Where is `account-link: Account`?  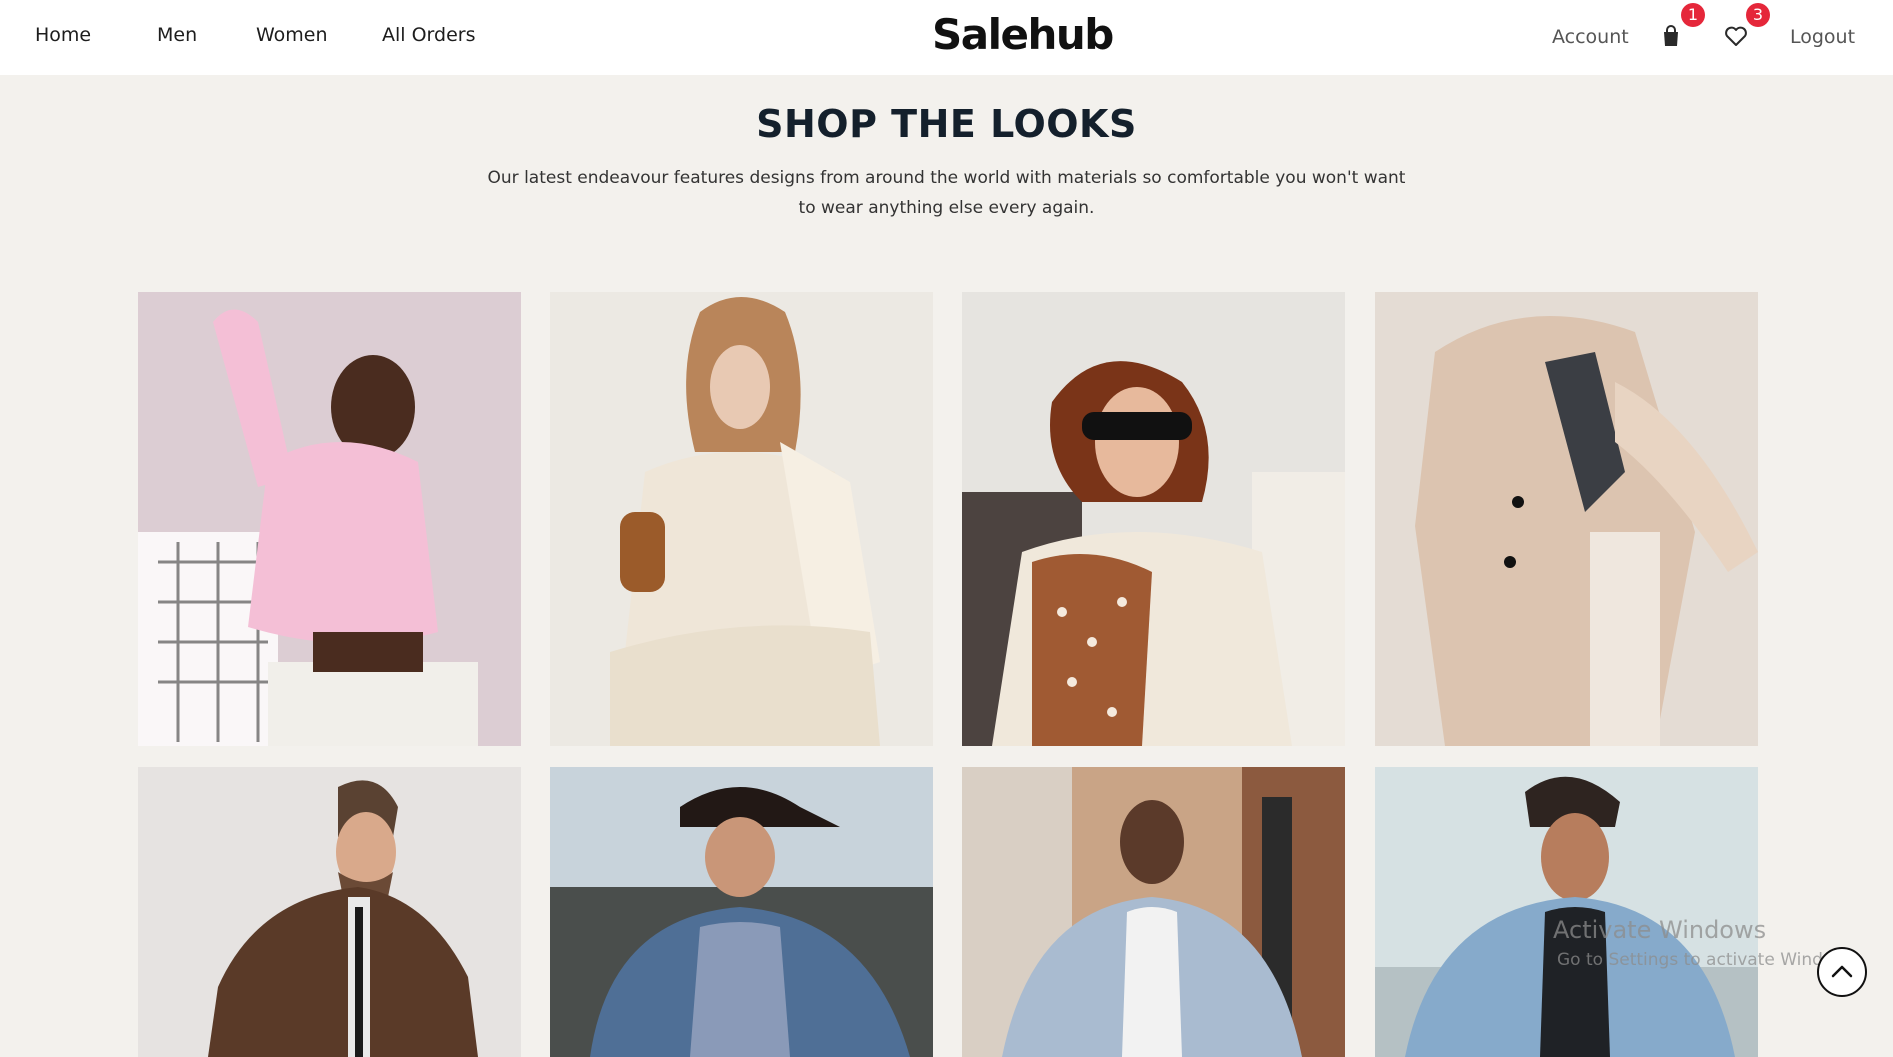
account-link: Account is located at coordinates (1590, 37).